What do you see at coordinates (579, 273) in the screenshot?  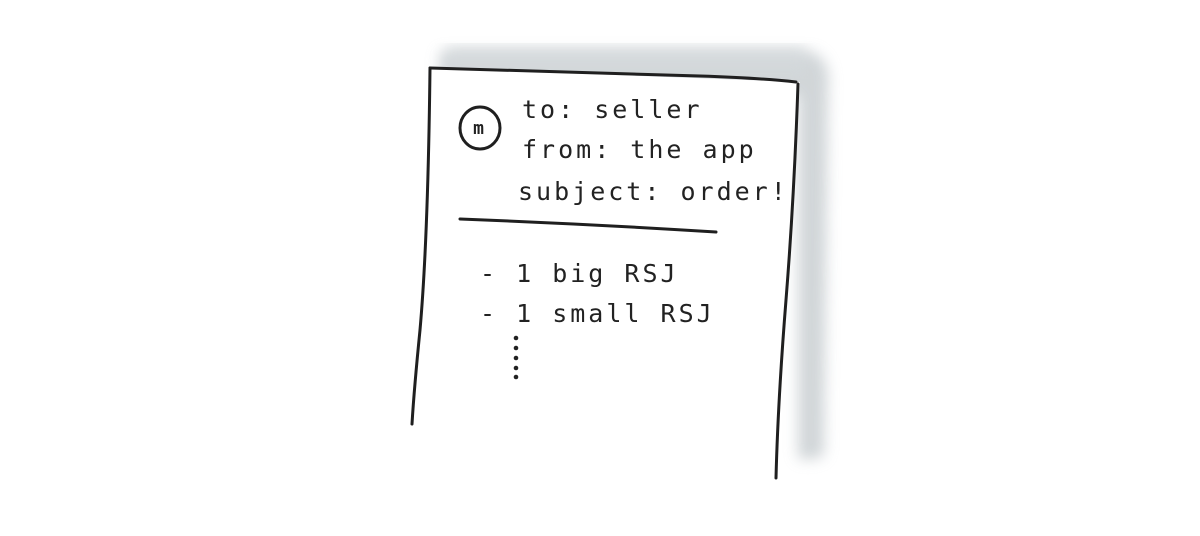 I see `list-item: - 1 big RSJ` at bounding box center [579, 273].